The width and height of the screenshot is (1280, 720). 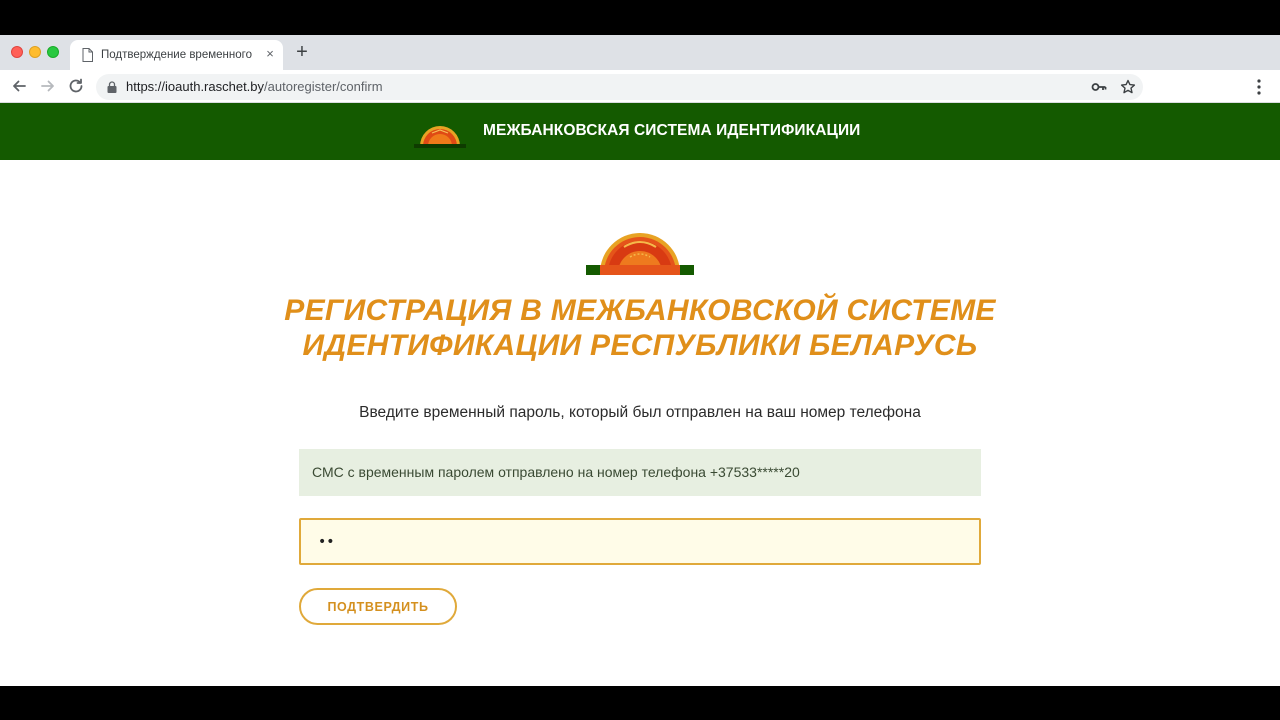 I want to click on minimize-window-button, so click(x=35, y=52).